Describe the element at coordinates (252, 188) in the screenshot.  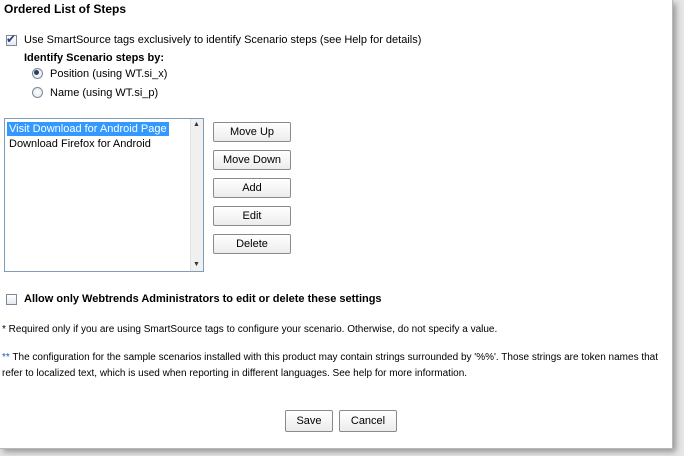
I see `add-button: Add` at that location.